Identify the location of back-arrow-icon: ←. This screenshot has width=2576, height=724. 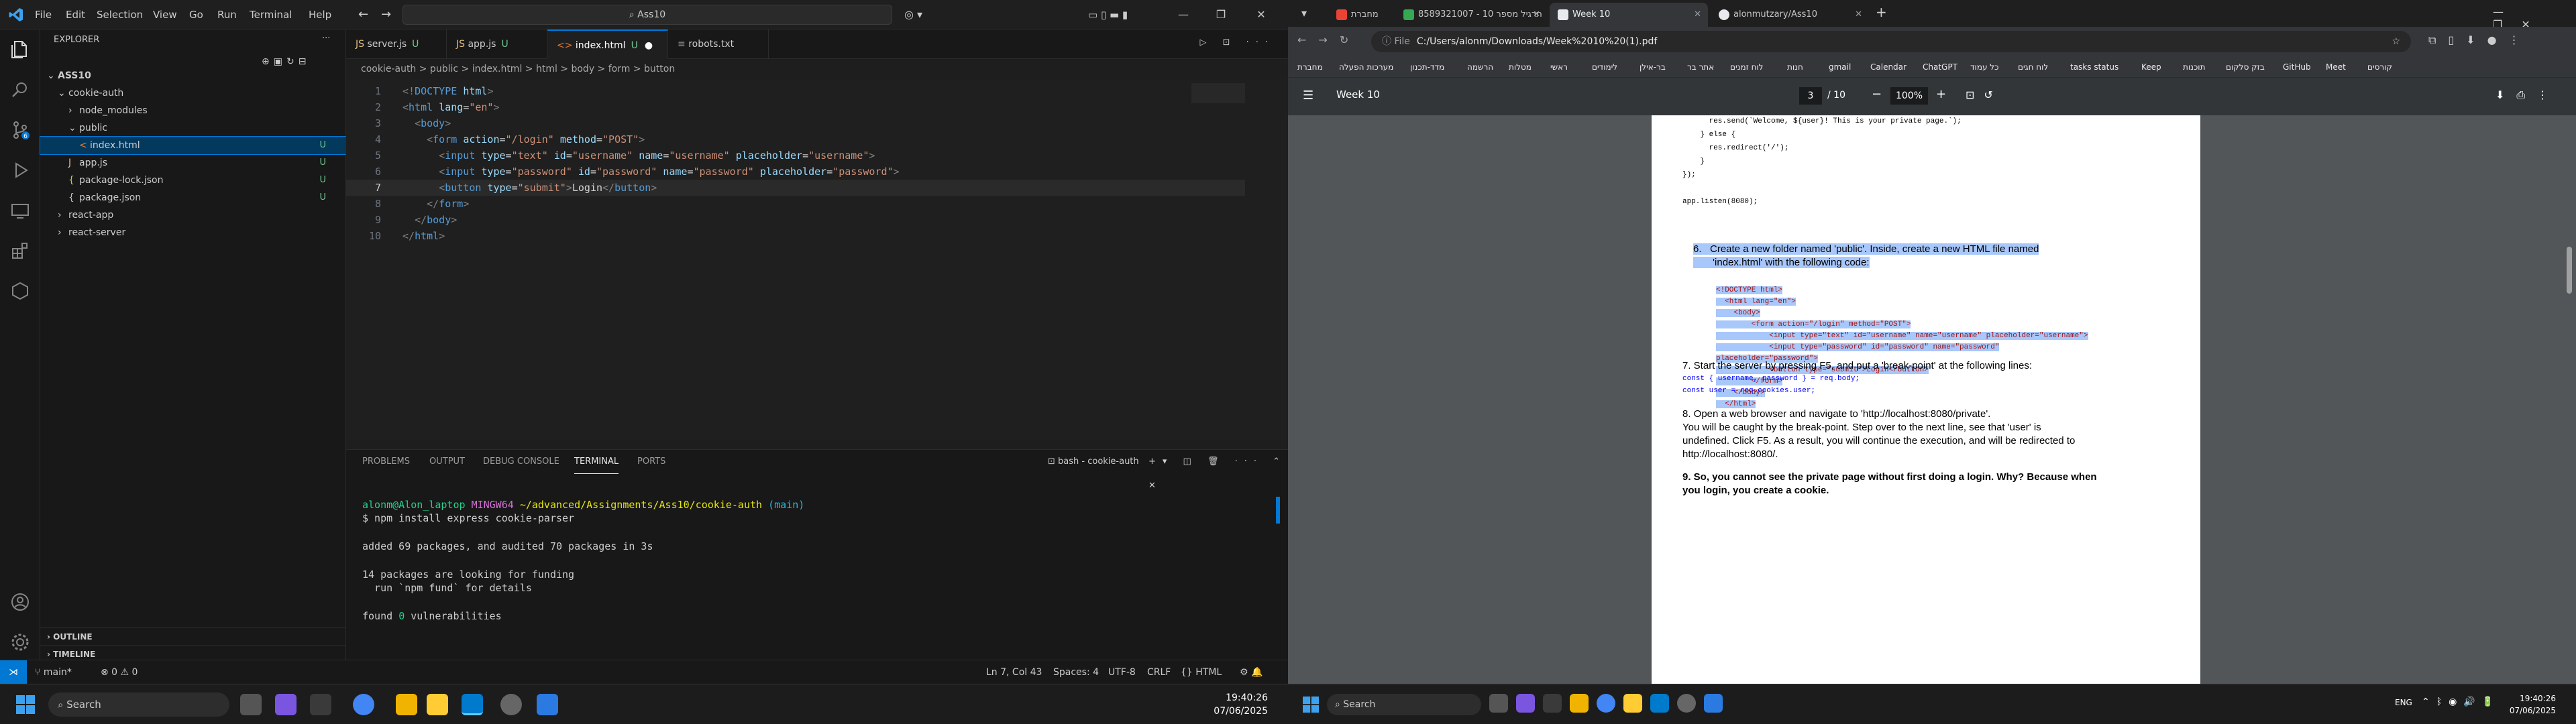
(363, 14).